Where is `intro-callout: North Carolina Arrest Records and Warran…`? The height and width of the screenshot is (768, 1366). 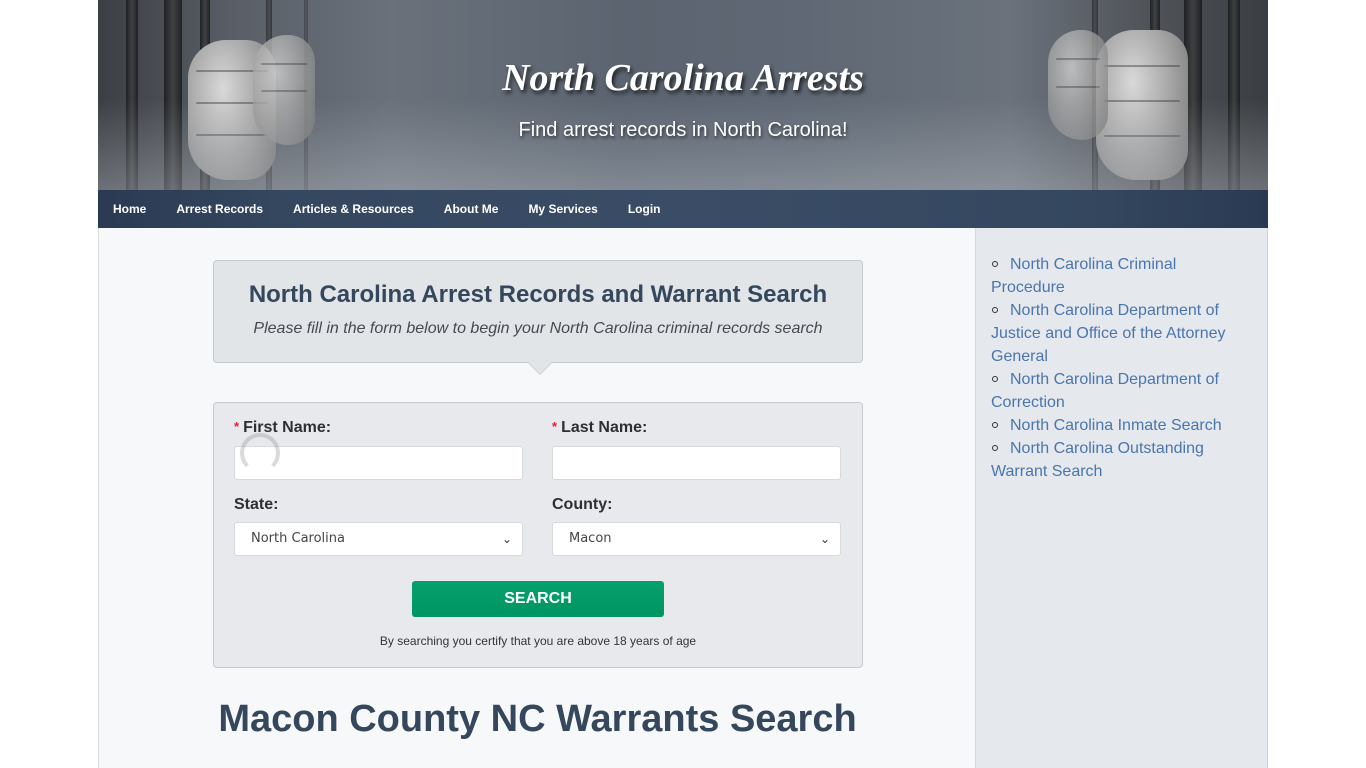 intro-callout: North Carolina Arrest Records and Warran… is located at coordinates (538, 317).